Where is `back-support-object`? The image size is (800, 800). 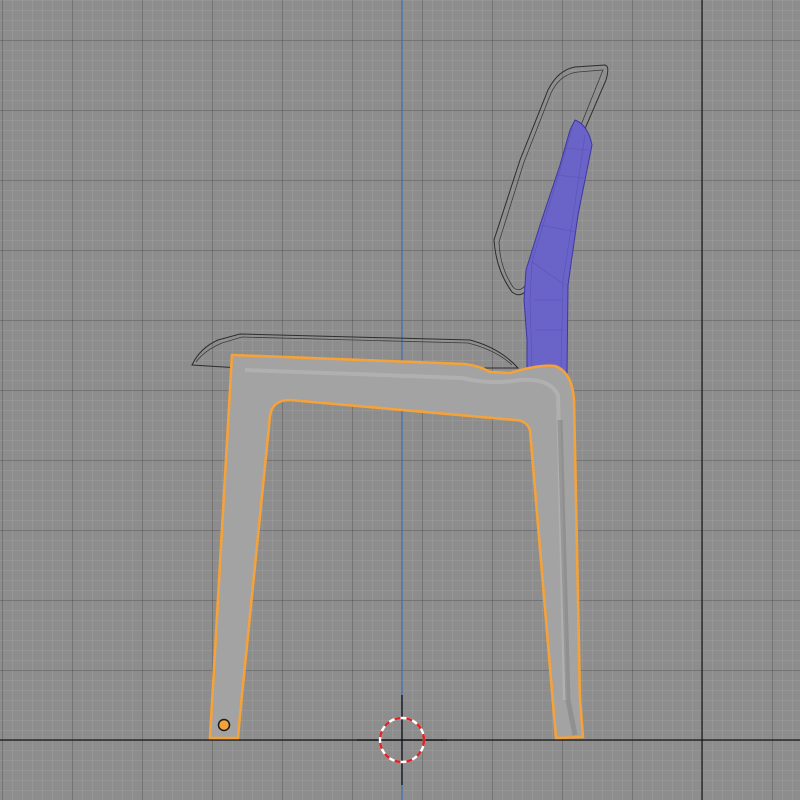
back-support-object is located at coordinates (558, 247).